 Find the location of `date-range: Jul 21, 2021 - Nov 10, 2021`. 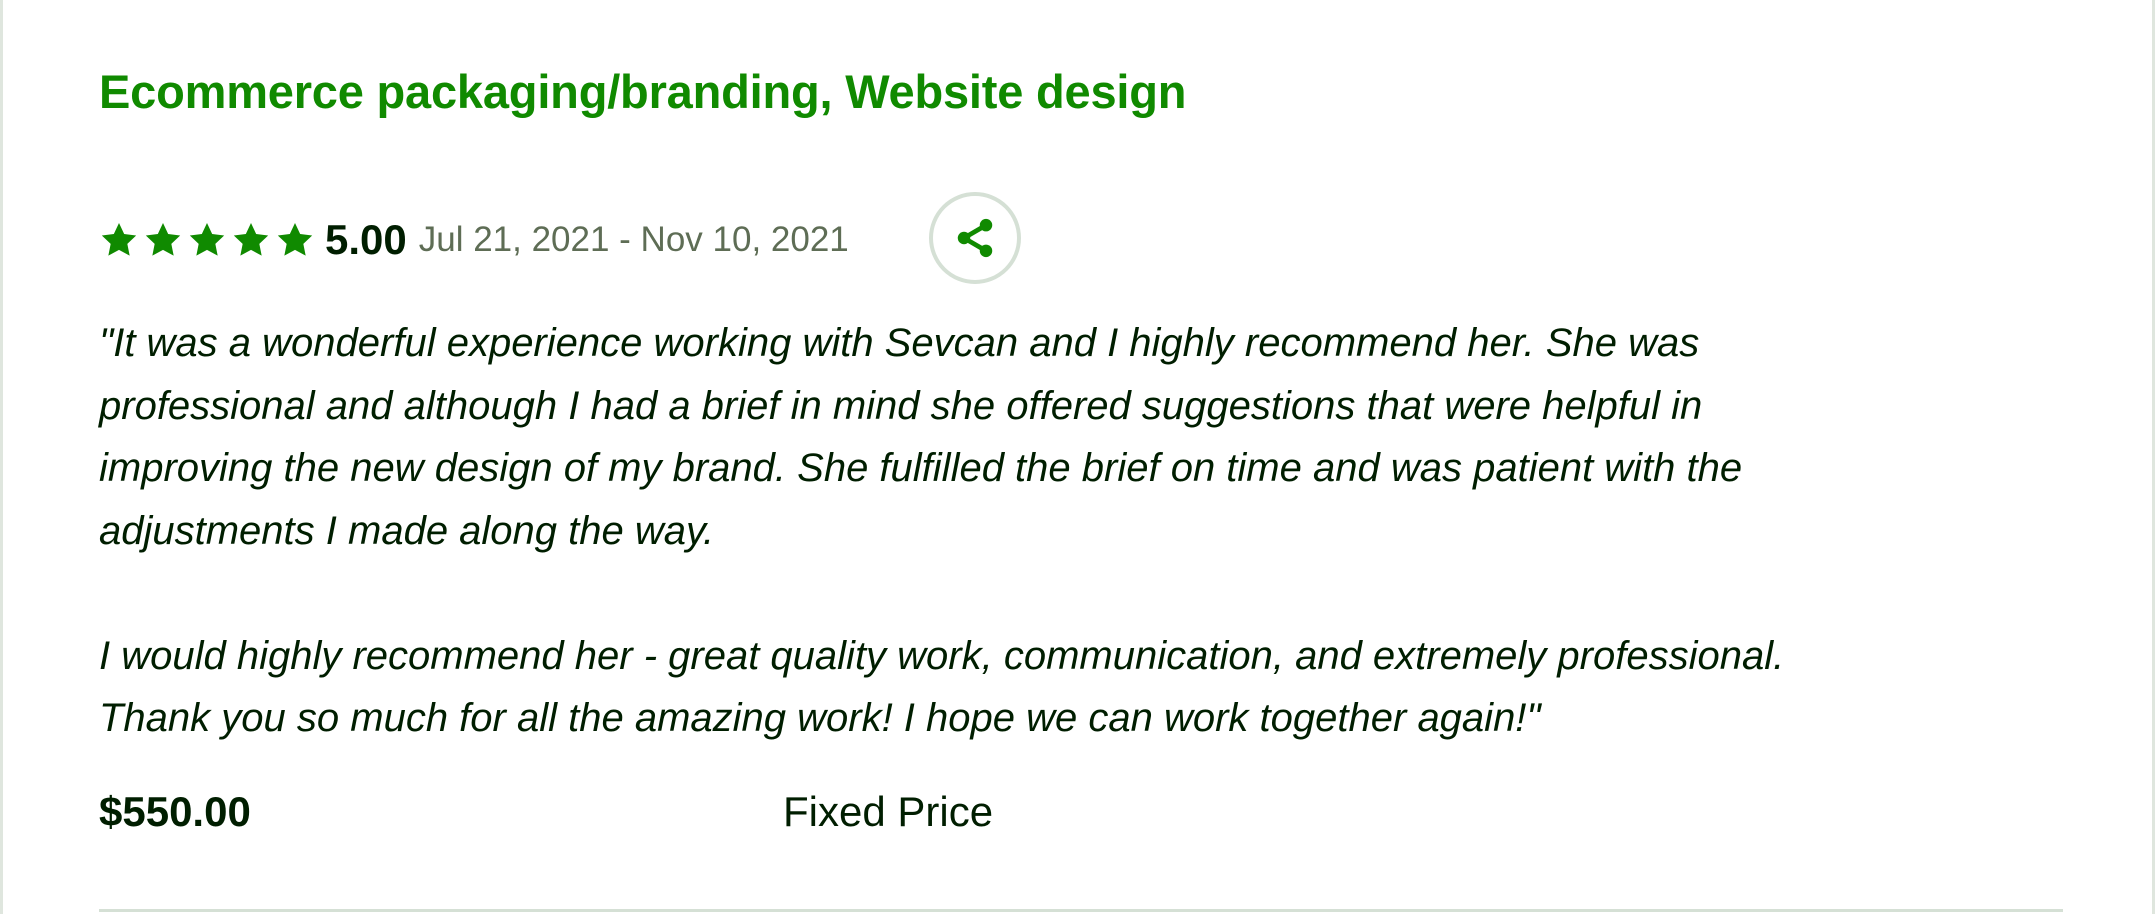

date-range: Jul 21, 2021 - Nov 10, 2021 is located at coordinates (633, 239).